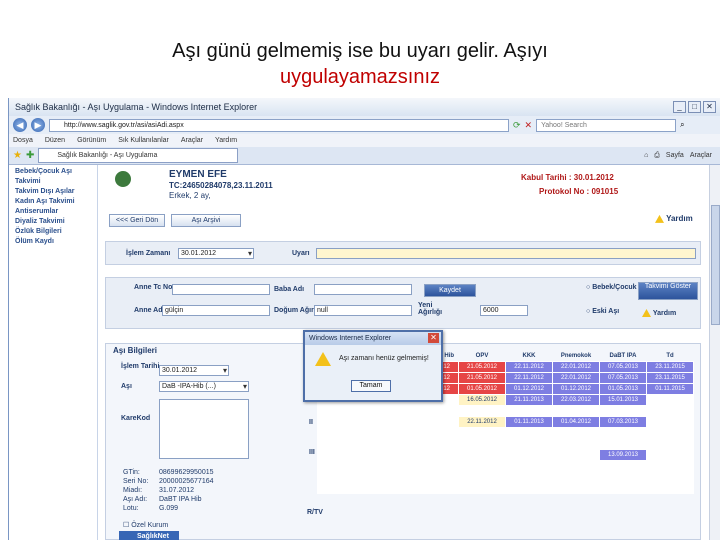 The width and height of the screenshot is (720, 540). Describe the element at coordinates (623, 454) in the screenshot. I see `vaccine-cell: 13.09.2013` at that location.